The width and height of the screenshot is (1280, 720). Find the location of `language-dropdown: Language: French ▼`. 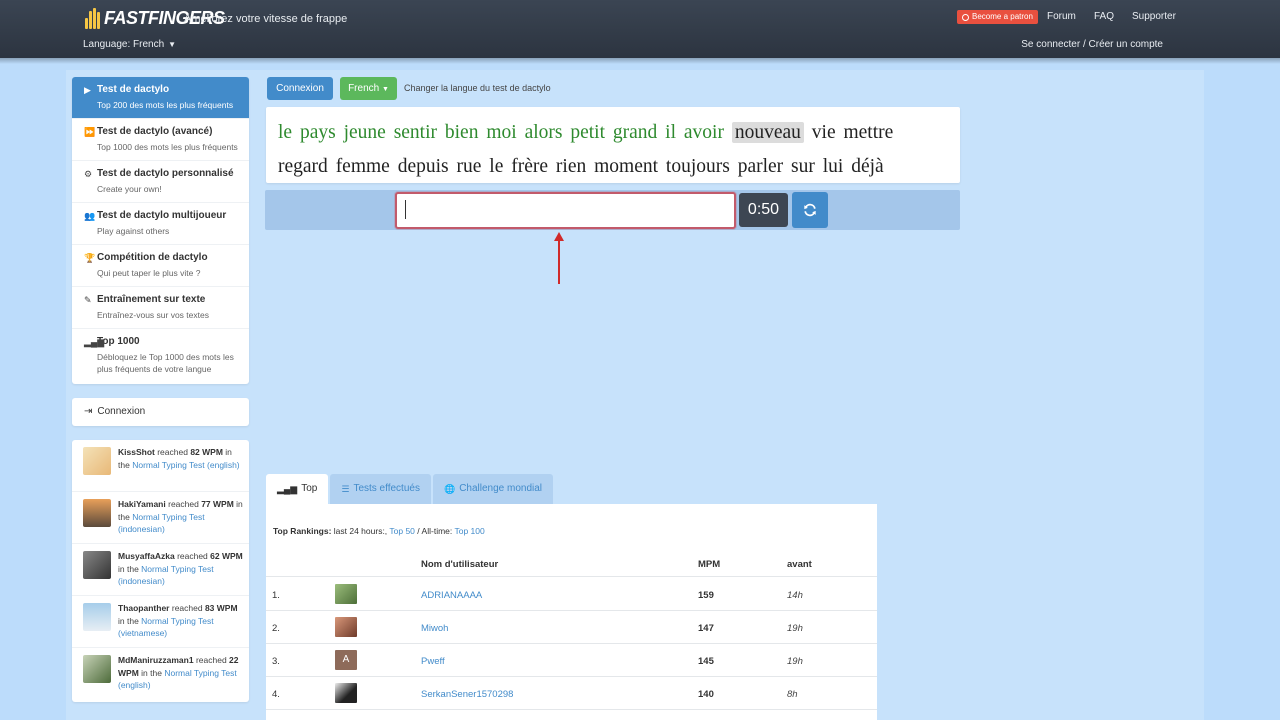

language-dropdown: Language: French ▼ is located at coordinates (129, 44).